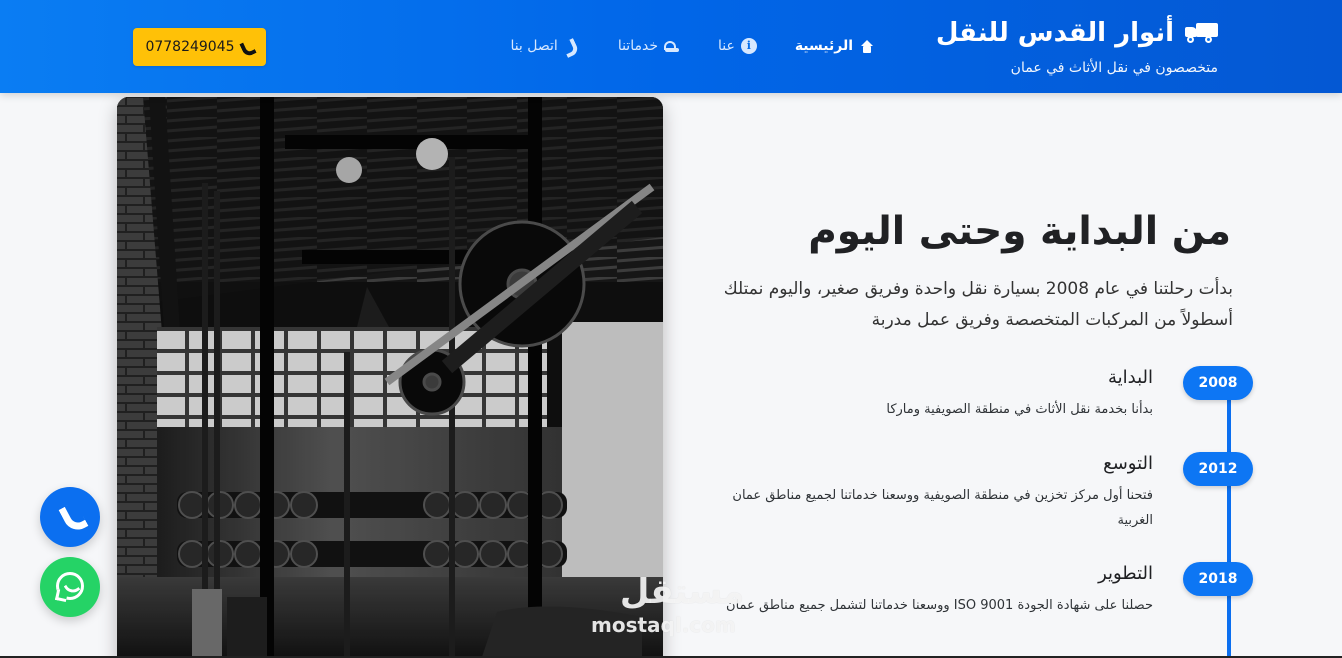 The image size is (1342, 658). I want to click on timeline-line, so click(1229, 524).